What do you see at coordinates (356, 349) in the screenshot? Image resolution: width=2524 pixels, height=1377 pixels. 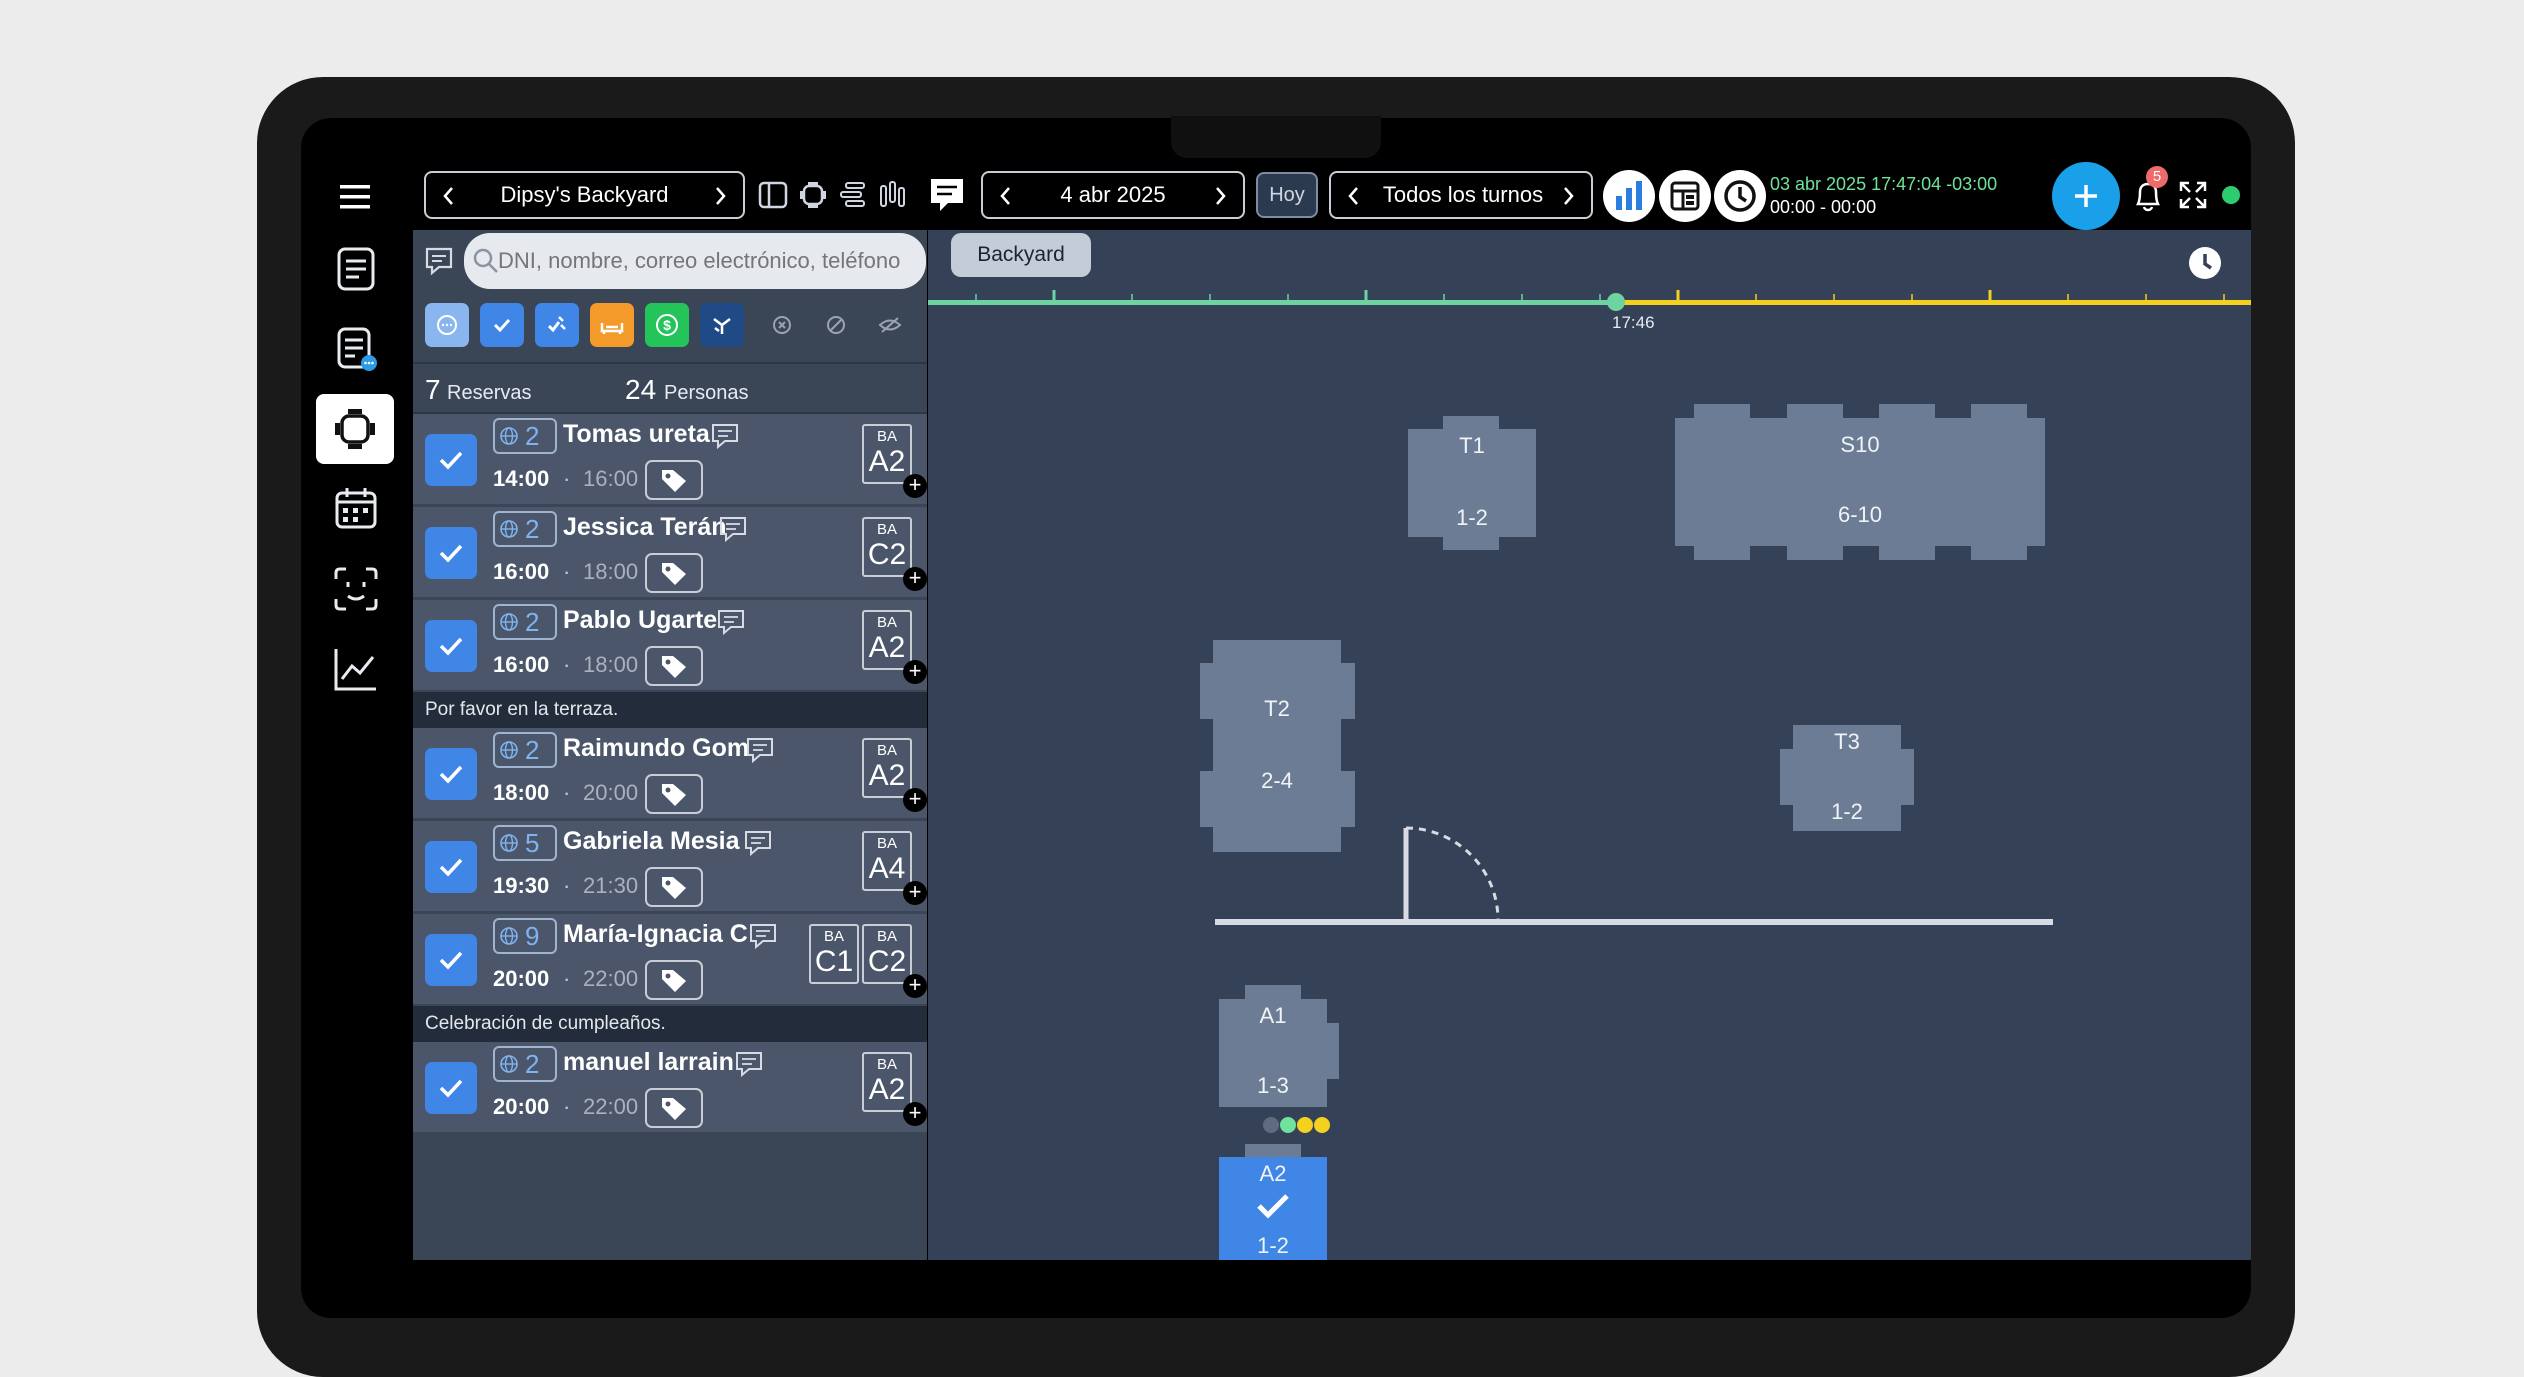 I see `waitlist-icon` at bounding box center [356, 349].